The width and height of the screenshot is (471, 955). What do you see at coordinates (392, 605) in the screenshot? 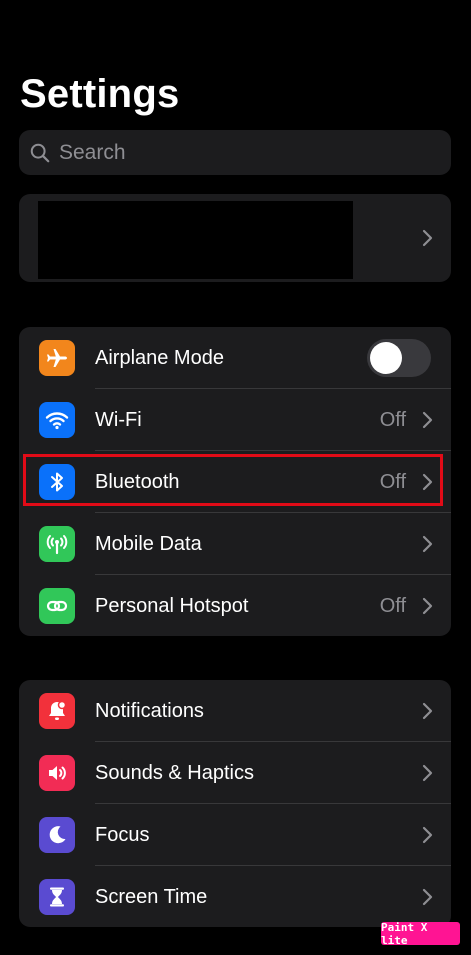
I see `hotspot-status: Off` at bounding box center [392, 605].